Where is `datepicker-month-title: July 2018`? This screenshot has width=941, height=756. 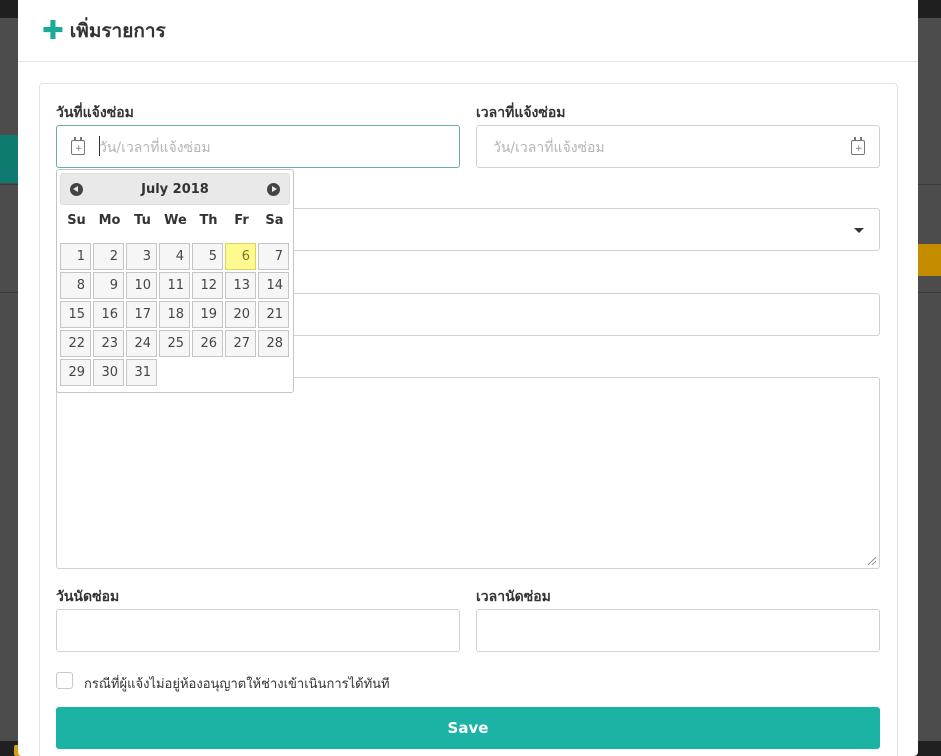 datepicker-month-title: July 2018 is located at coordinates (175, 189).